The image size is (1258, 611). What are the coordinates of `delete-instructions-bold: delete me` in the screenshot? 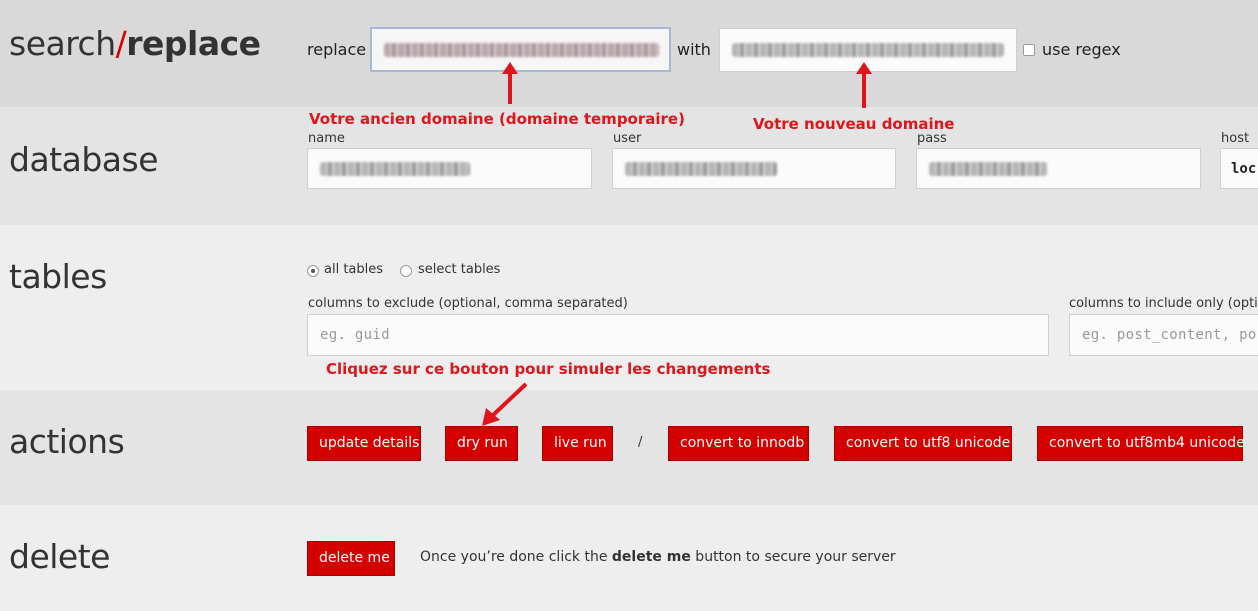 It's located at (651, 557).